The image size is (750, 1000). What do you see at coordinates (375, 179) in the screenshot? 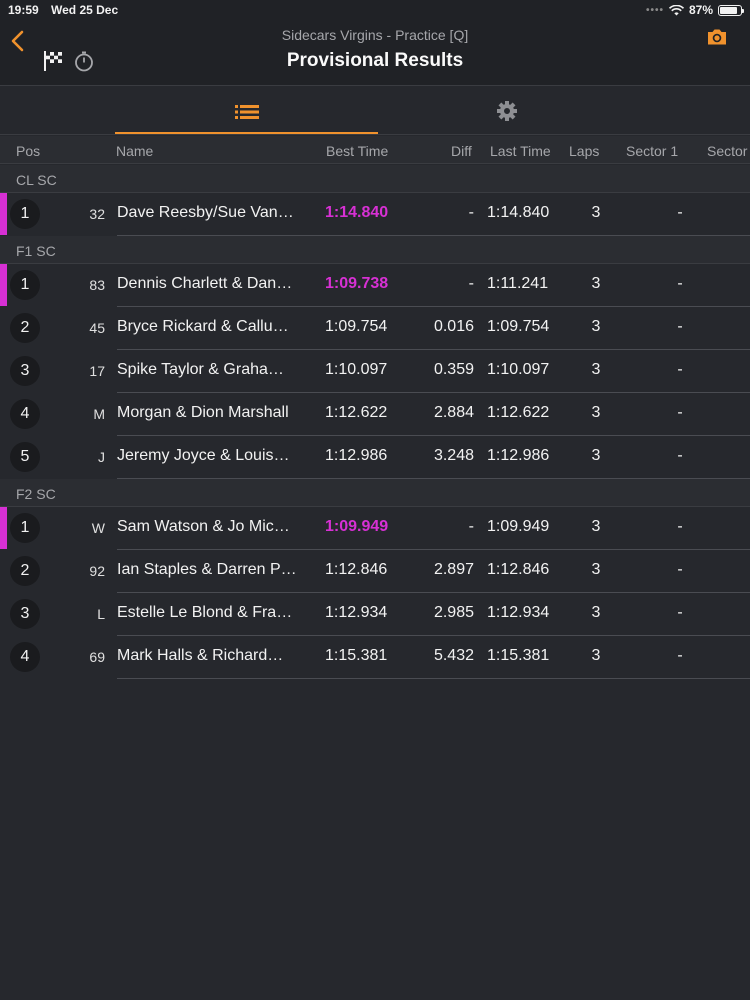
I see `class-header: CL SC` at bounding box center [375, 179].